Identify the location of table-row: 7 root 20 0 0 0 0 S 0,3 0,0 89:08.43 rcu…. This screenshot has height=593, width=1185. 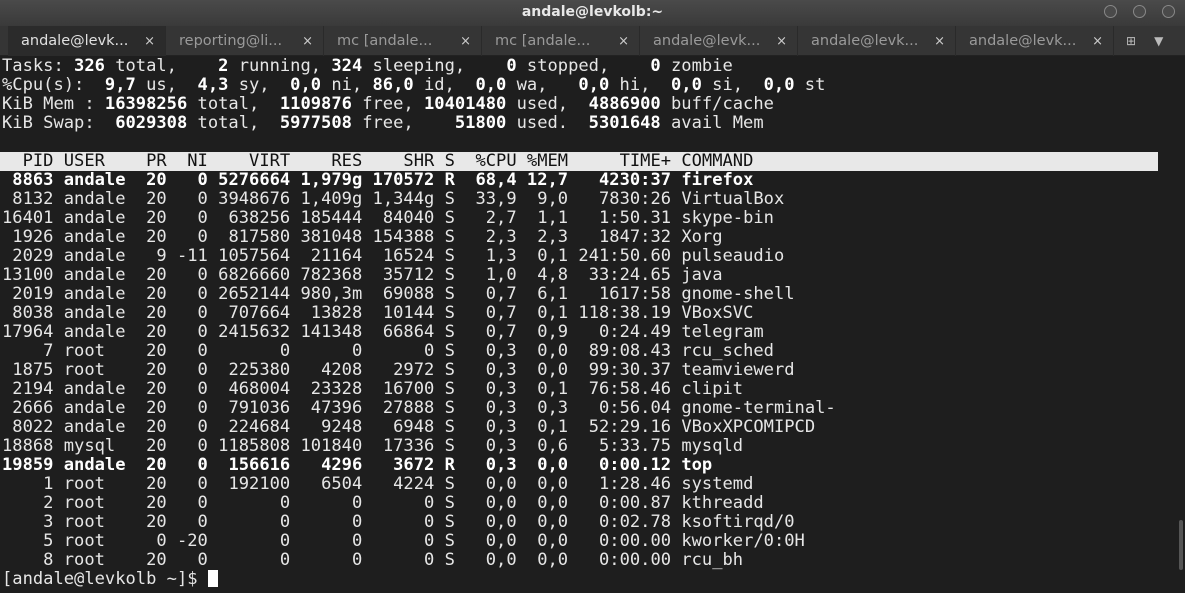
(580, 351).